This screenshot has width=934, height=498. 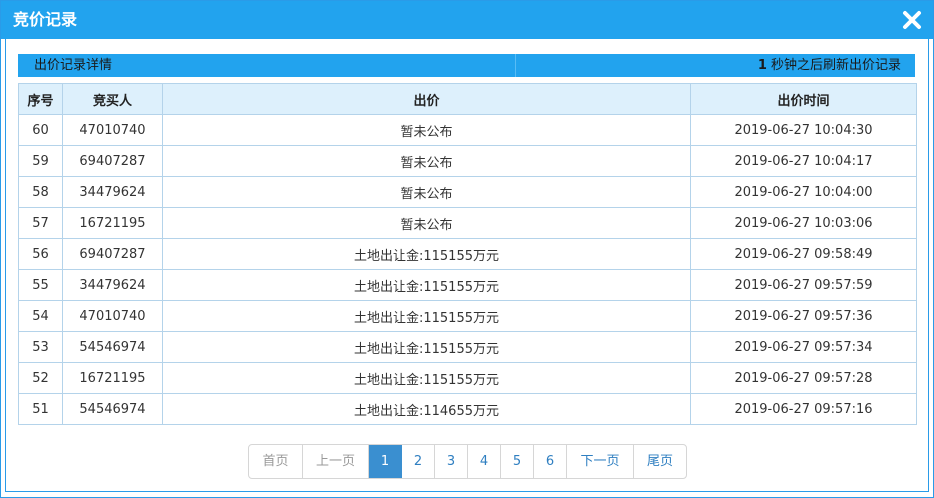 What do you see at coordinates (600, 461) in the screenshot?
I see `next-page-button: 下一页` at bounding box center [600, 461].